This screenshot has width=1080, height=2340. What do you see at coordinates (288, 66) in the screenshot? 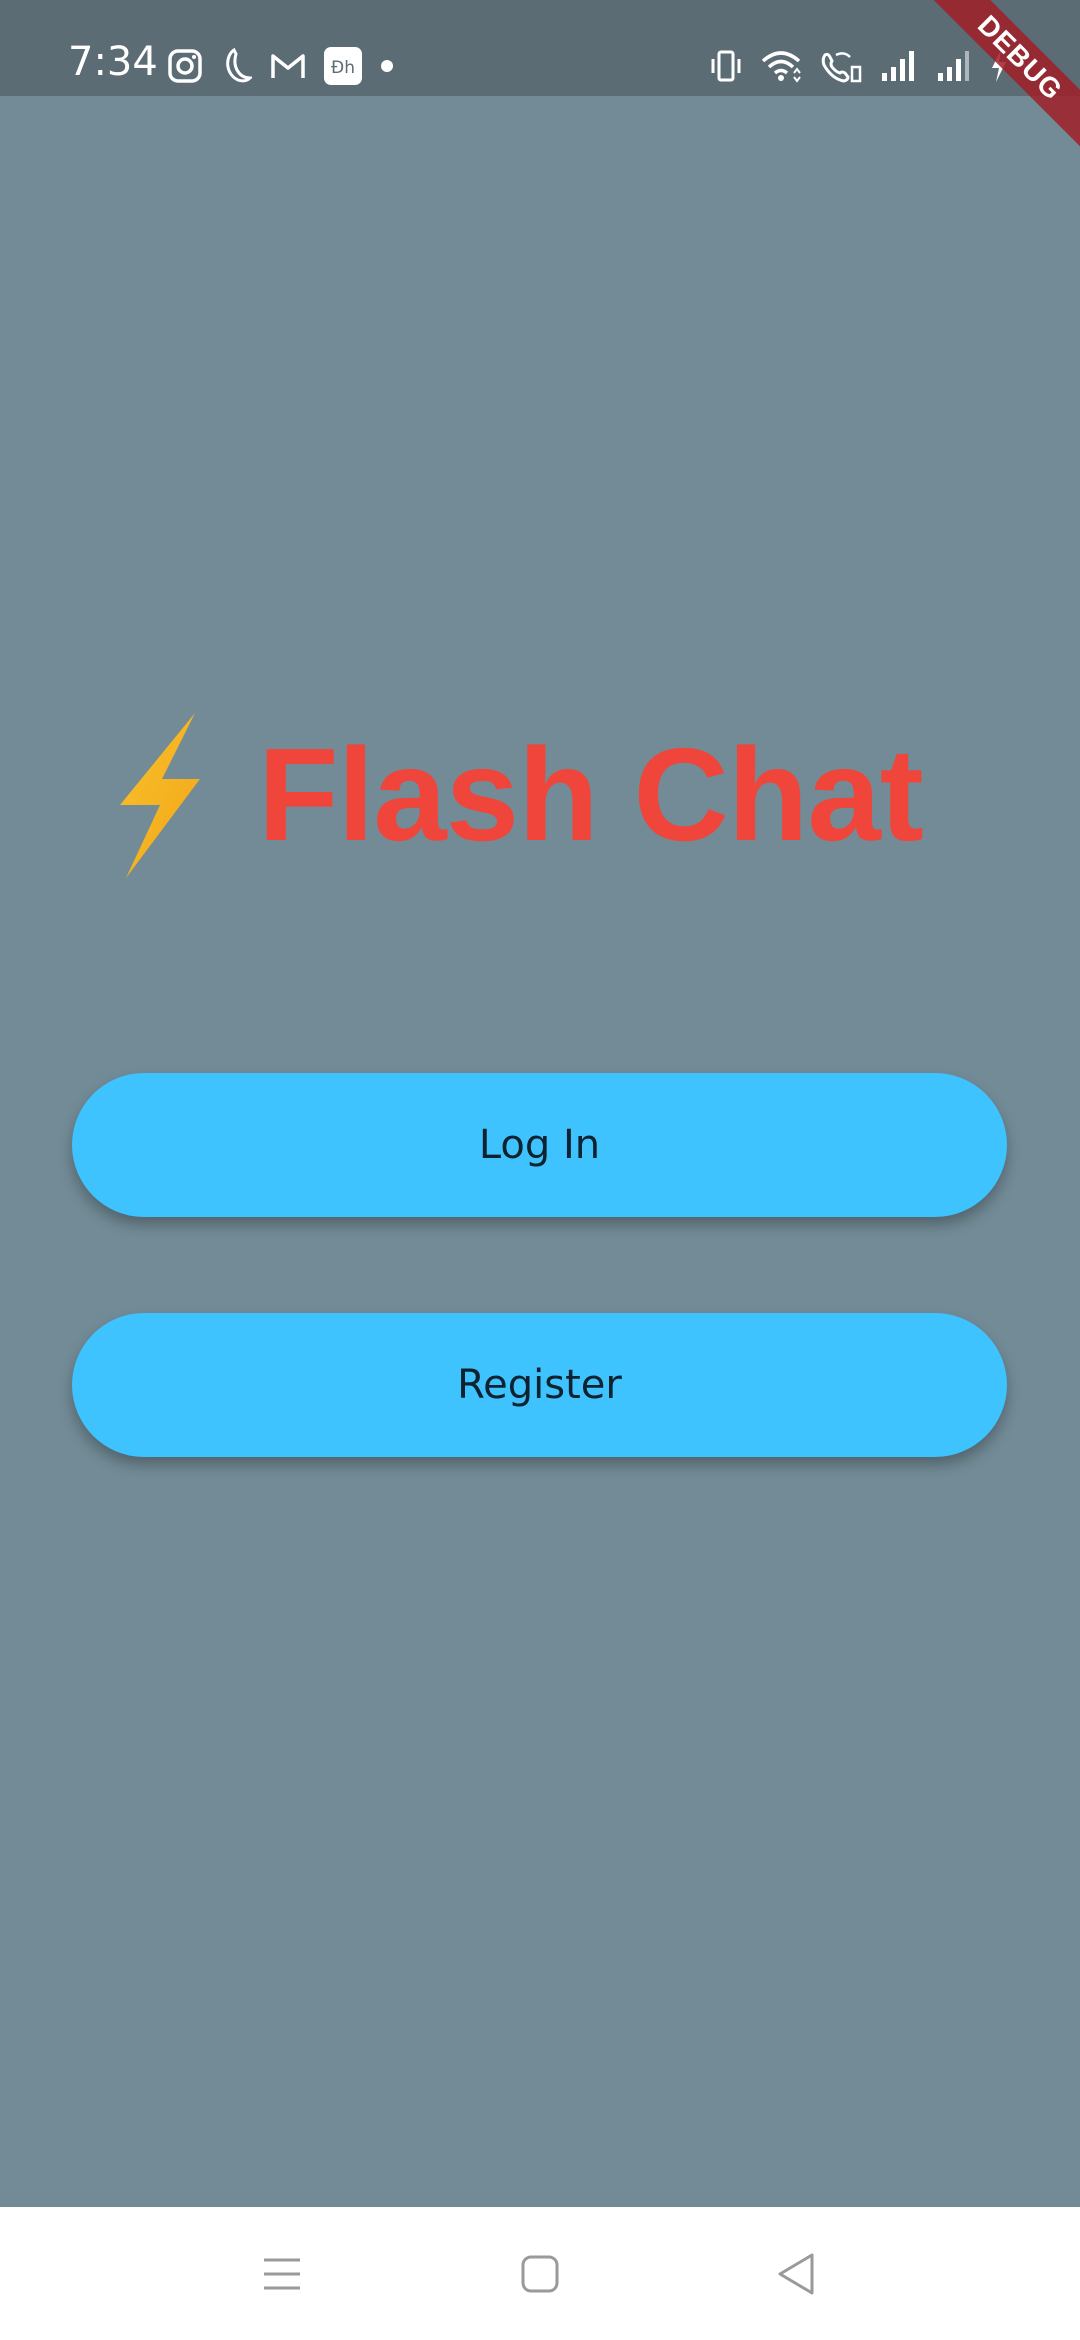
I see `gmail-icon` at bounding box center [288, 66].